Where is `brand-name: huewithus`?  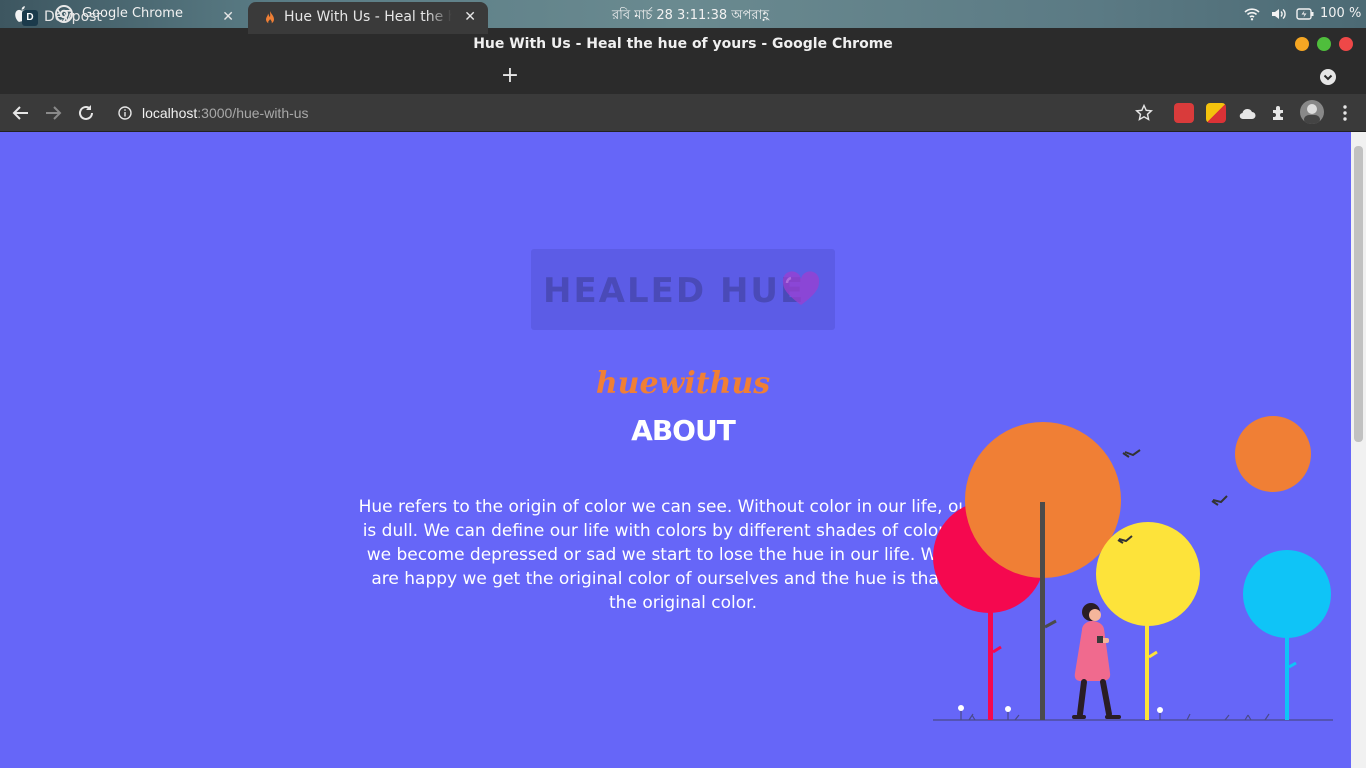 brand-name: huewithus is located at coordinates (683, 383).